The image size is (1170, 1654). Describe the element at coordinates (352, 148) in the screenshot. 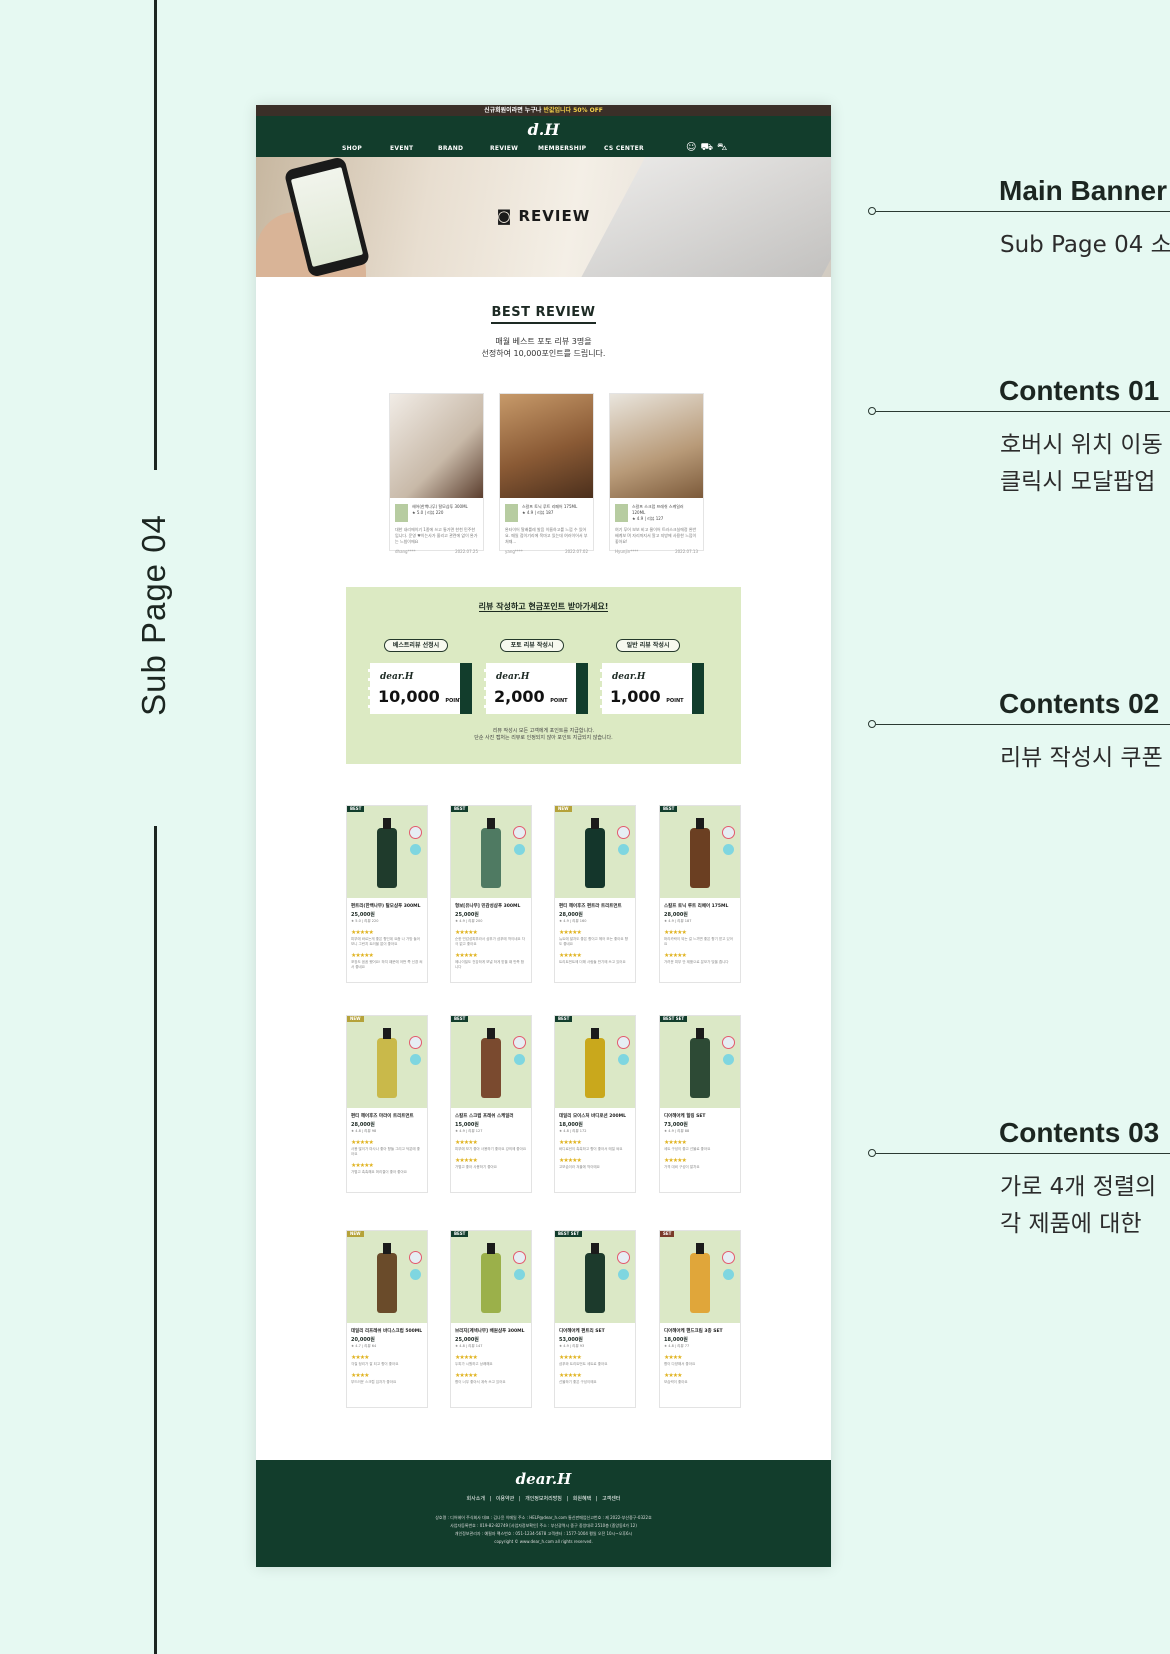

I see `nav-item-shop: SHOP` at that location.